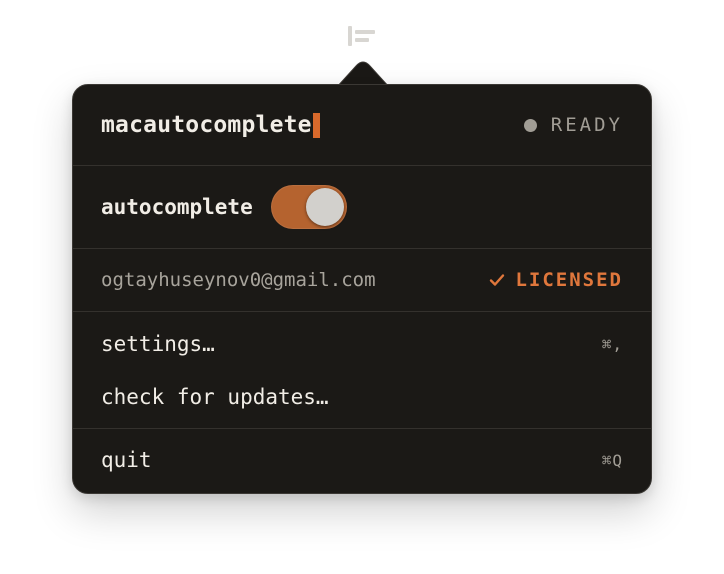 The height and width of the screenshot is (574, 724). I want to click on autocomplete-toggle, so click(308, 207).